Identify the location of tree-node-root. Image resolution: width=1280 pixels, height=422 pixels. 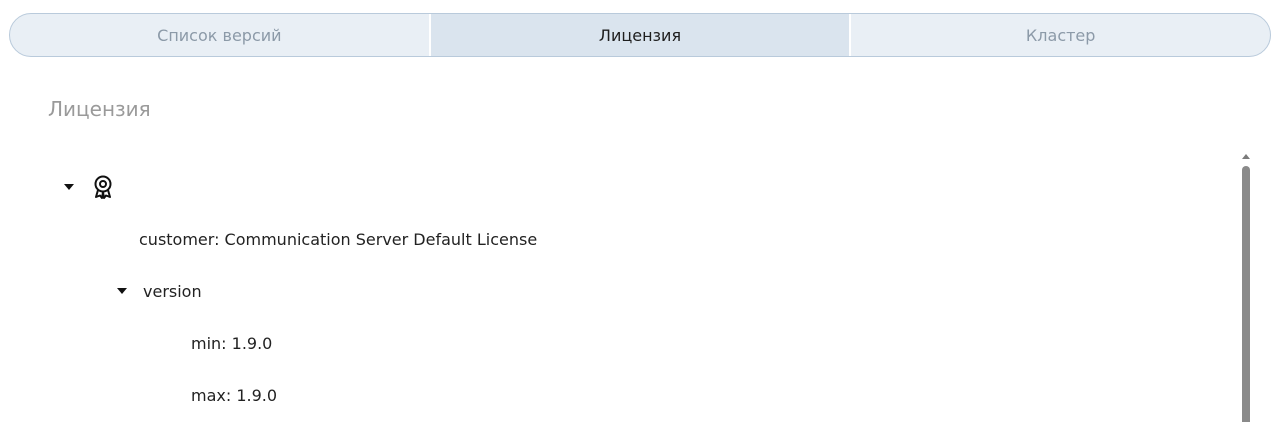
(88, 187).